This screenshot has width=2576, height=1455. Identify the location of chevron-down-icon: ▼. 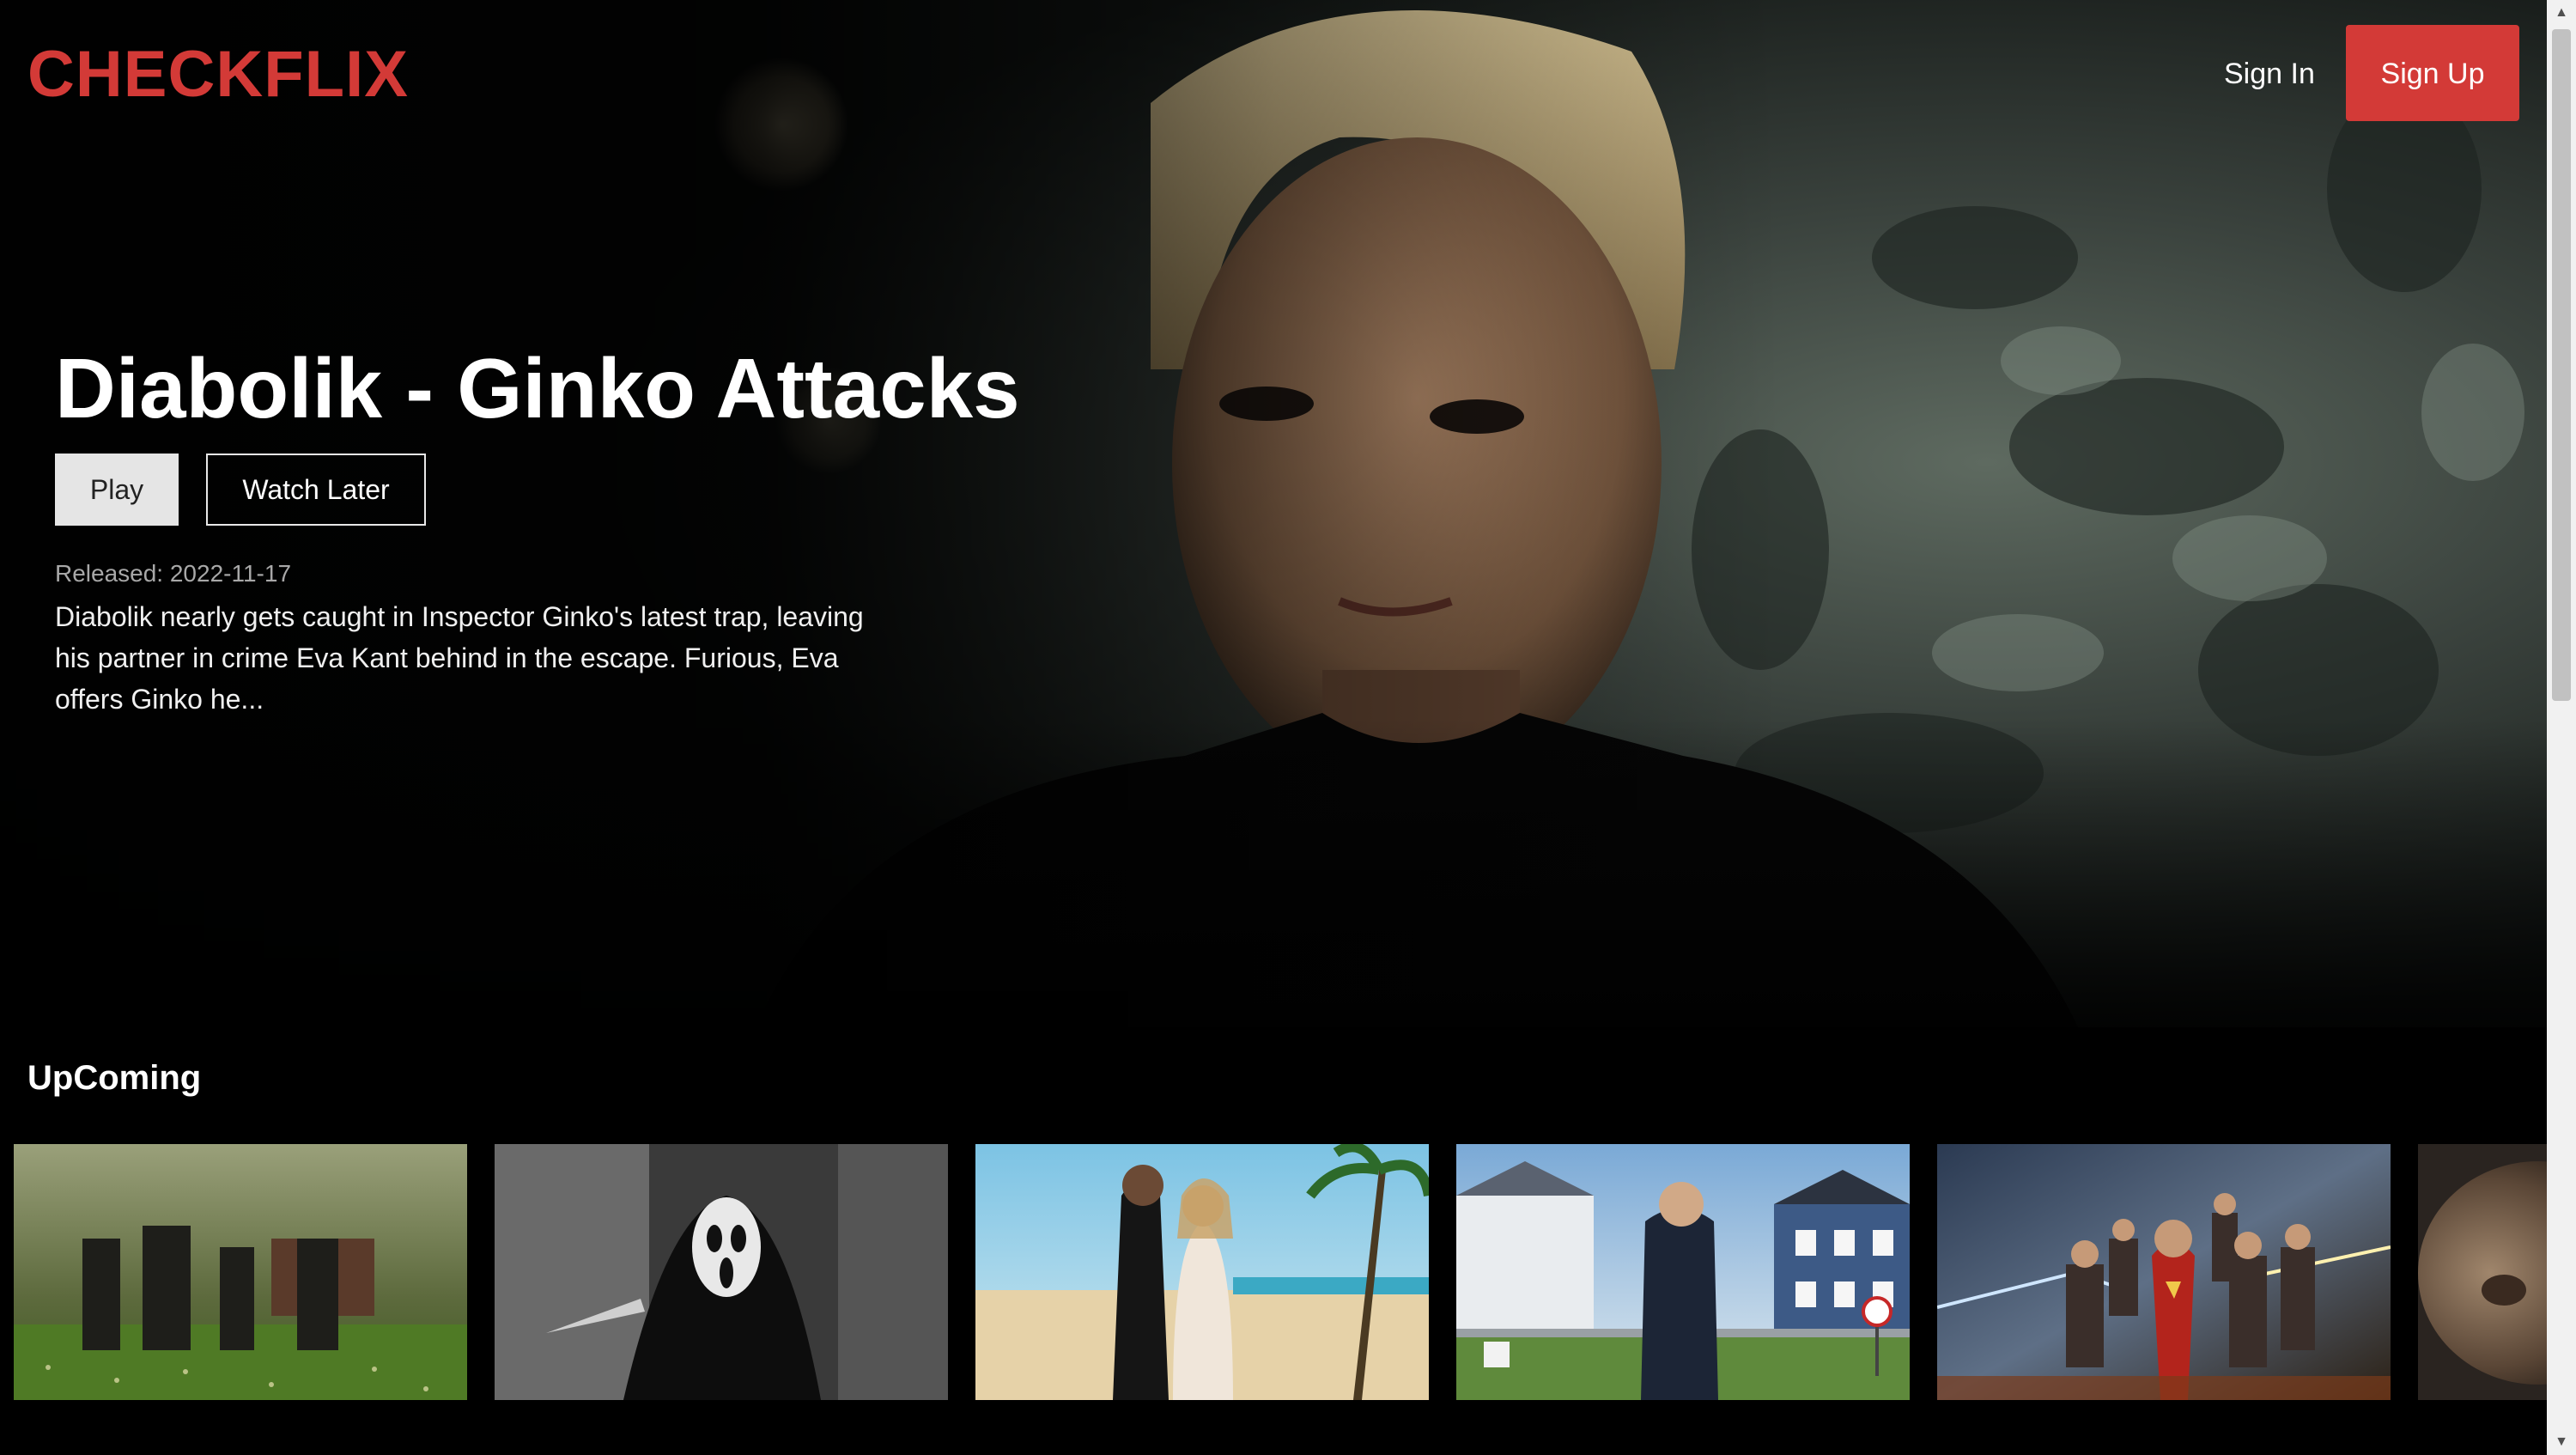
(2561, 1442).